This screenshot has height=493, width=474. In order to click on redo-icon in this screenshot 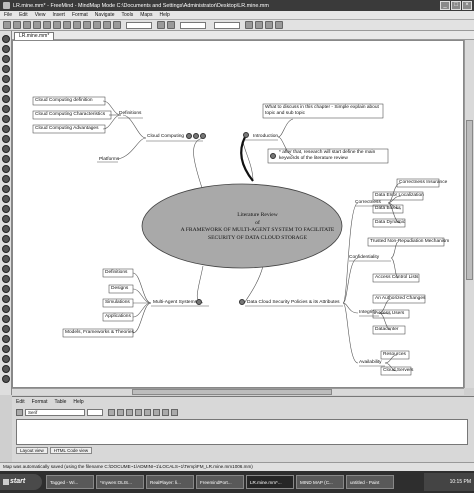, I will do `click(97, 25)`.